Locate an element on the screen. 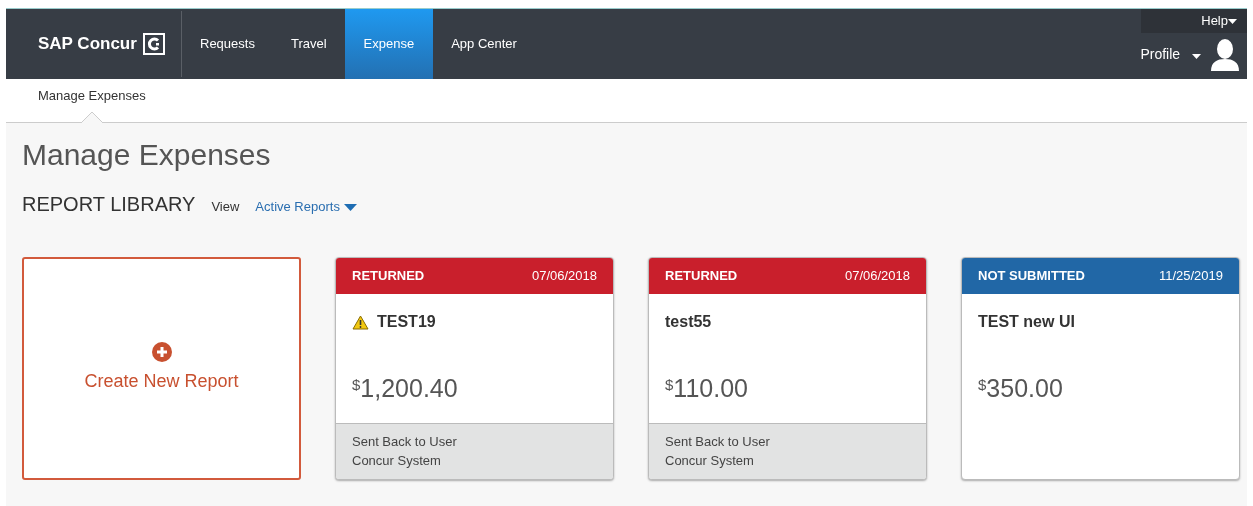  create-label: Create New Report is located at coordinates (161, 381).